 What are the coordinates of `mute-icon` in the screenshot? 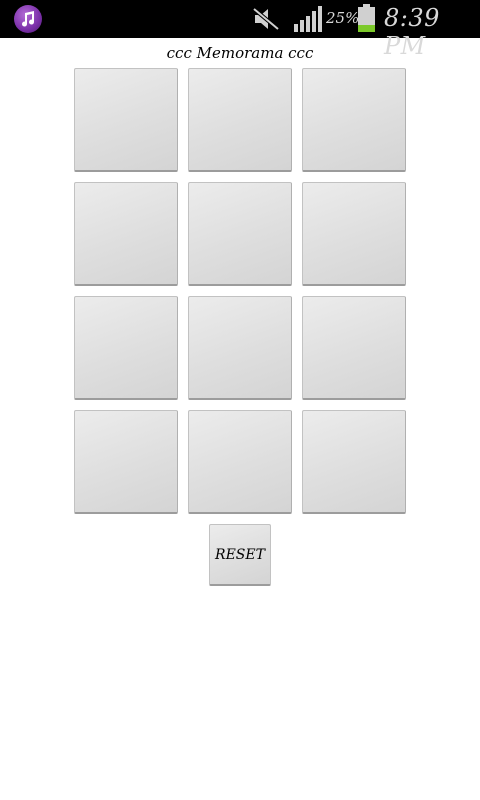 It's located at (266, 19).